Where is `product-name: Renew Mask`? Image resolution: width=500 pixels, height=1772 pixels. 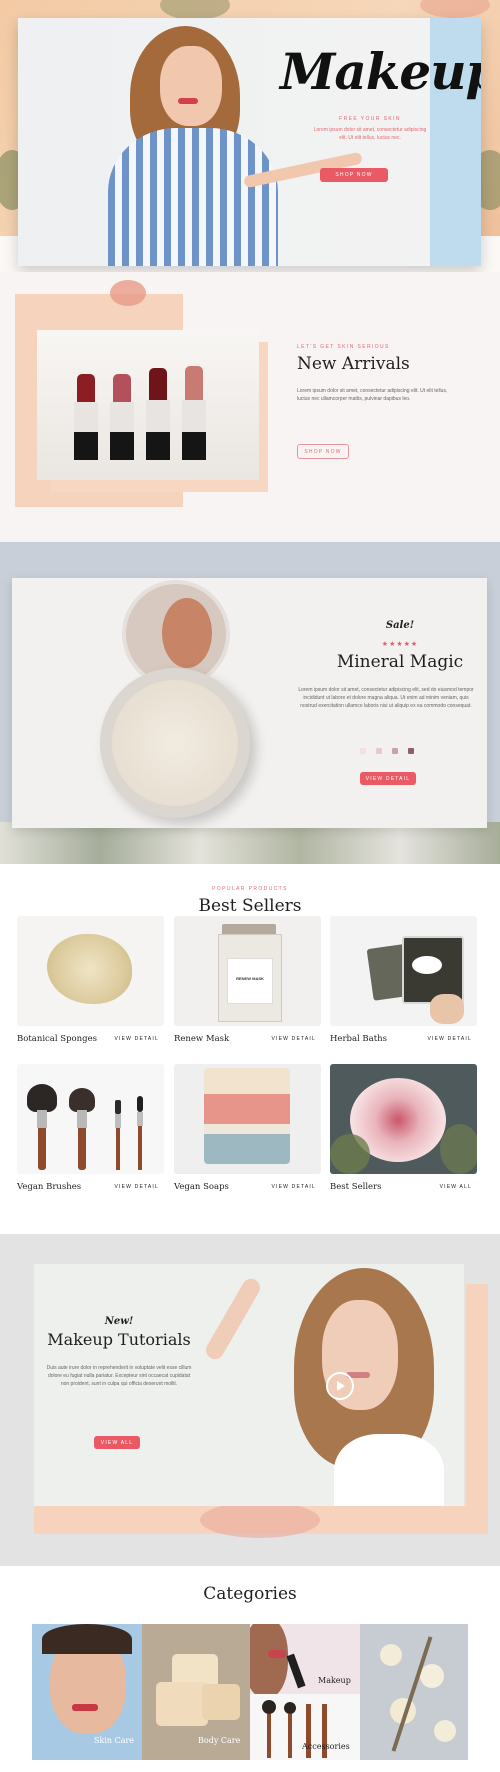
product-name: Renew Mask is located at coordinates (202, 1039).